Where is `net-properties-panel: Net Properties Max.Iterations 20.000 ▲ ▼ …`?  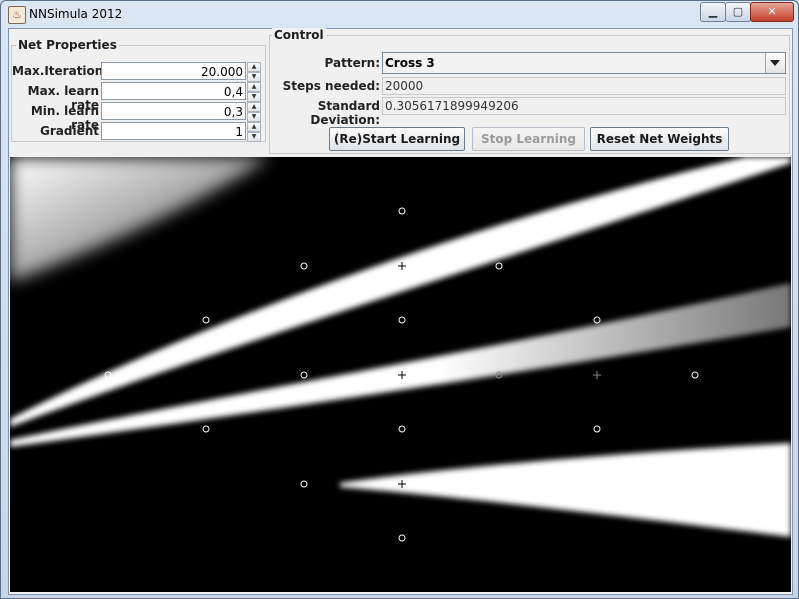
net-properties-panel: Net Properties Max.Iterations 20.000 ▲ ▼ … is located at coordinates (138, 90).